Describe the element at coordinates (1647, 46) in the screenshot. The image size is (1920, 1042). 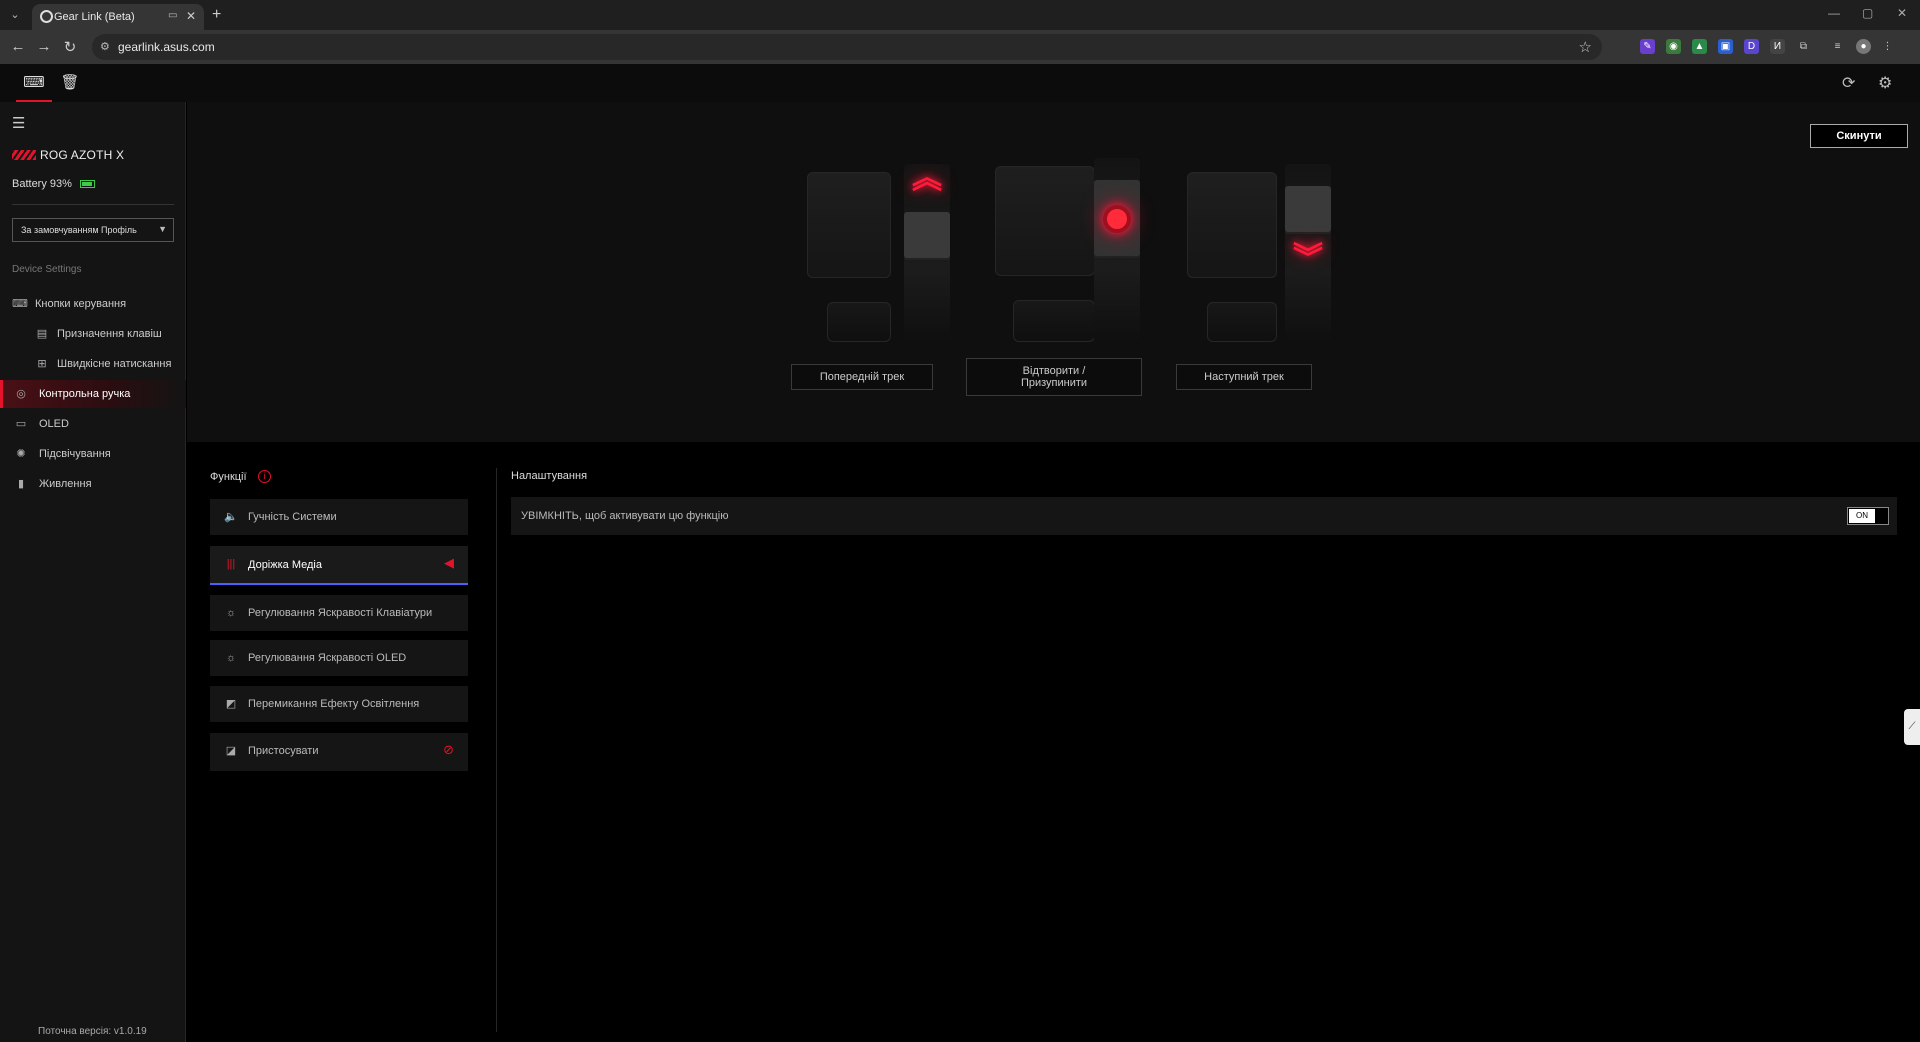
I see `extension-icon: ✎` at that location.